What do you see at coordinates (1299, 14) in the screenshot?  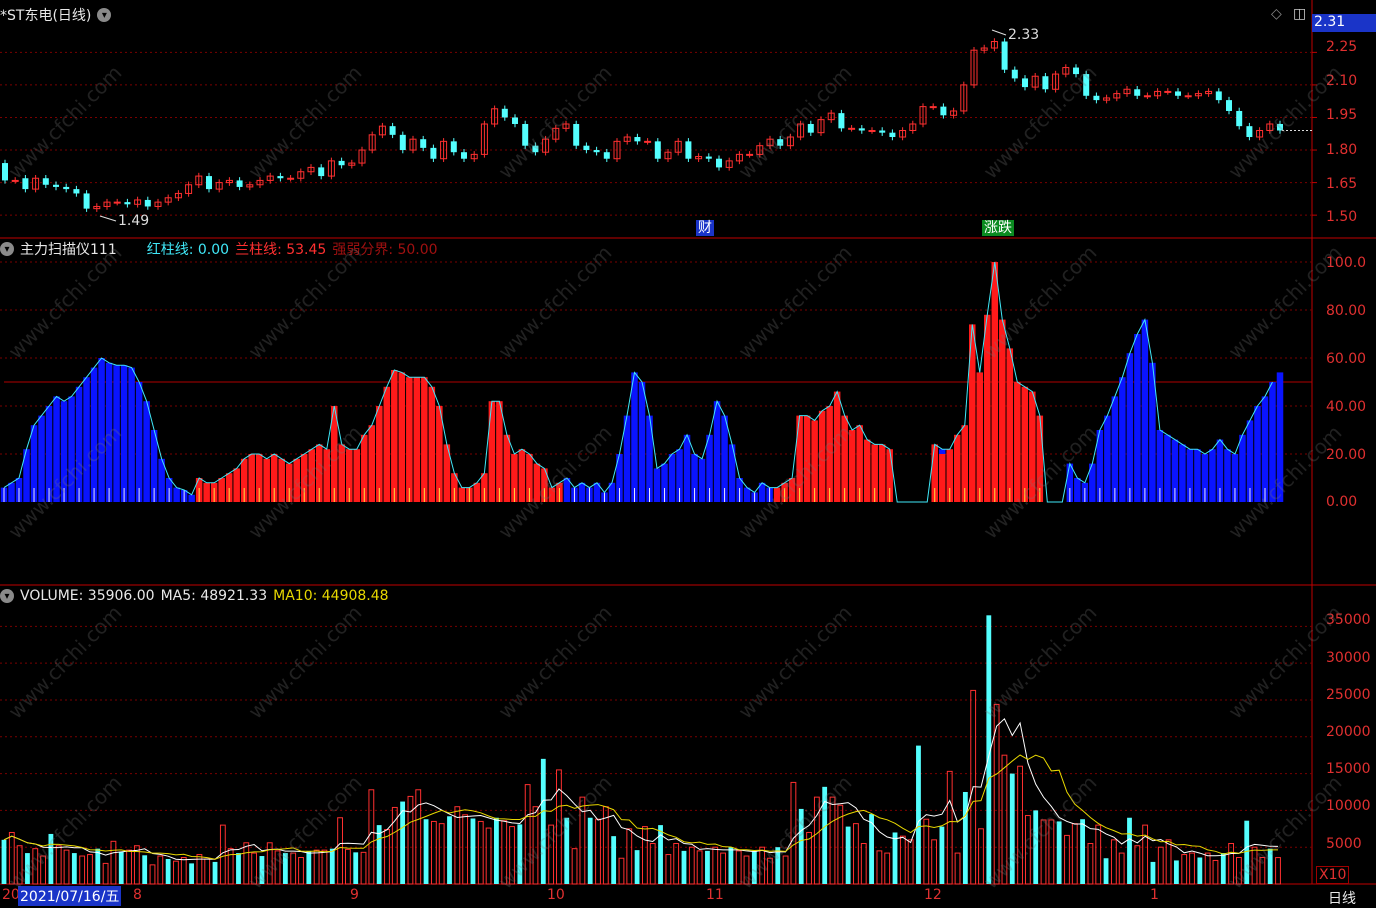 I see `window-toggle-icon: ◫` at bounding box center [1299, 14].